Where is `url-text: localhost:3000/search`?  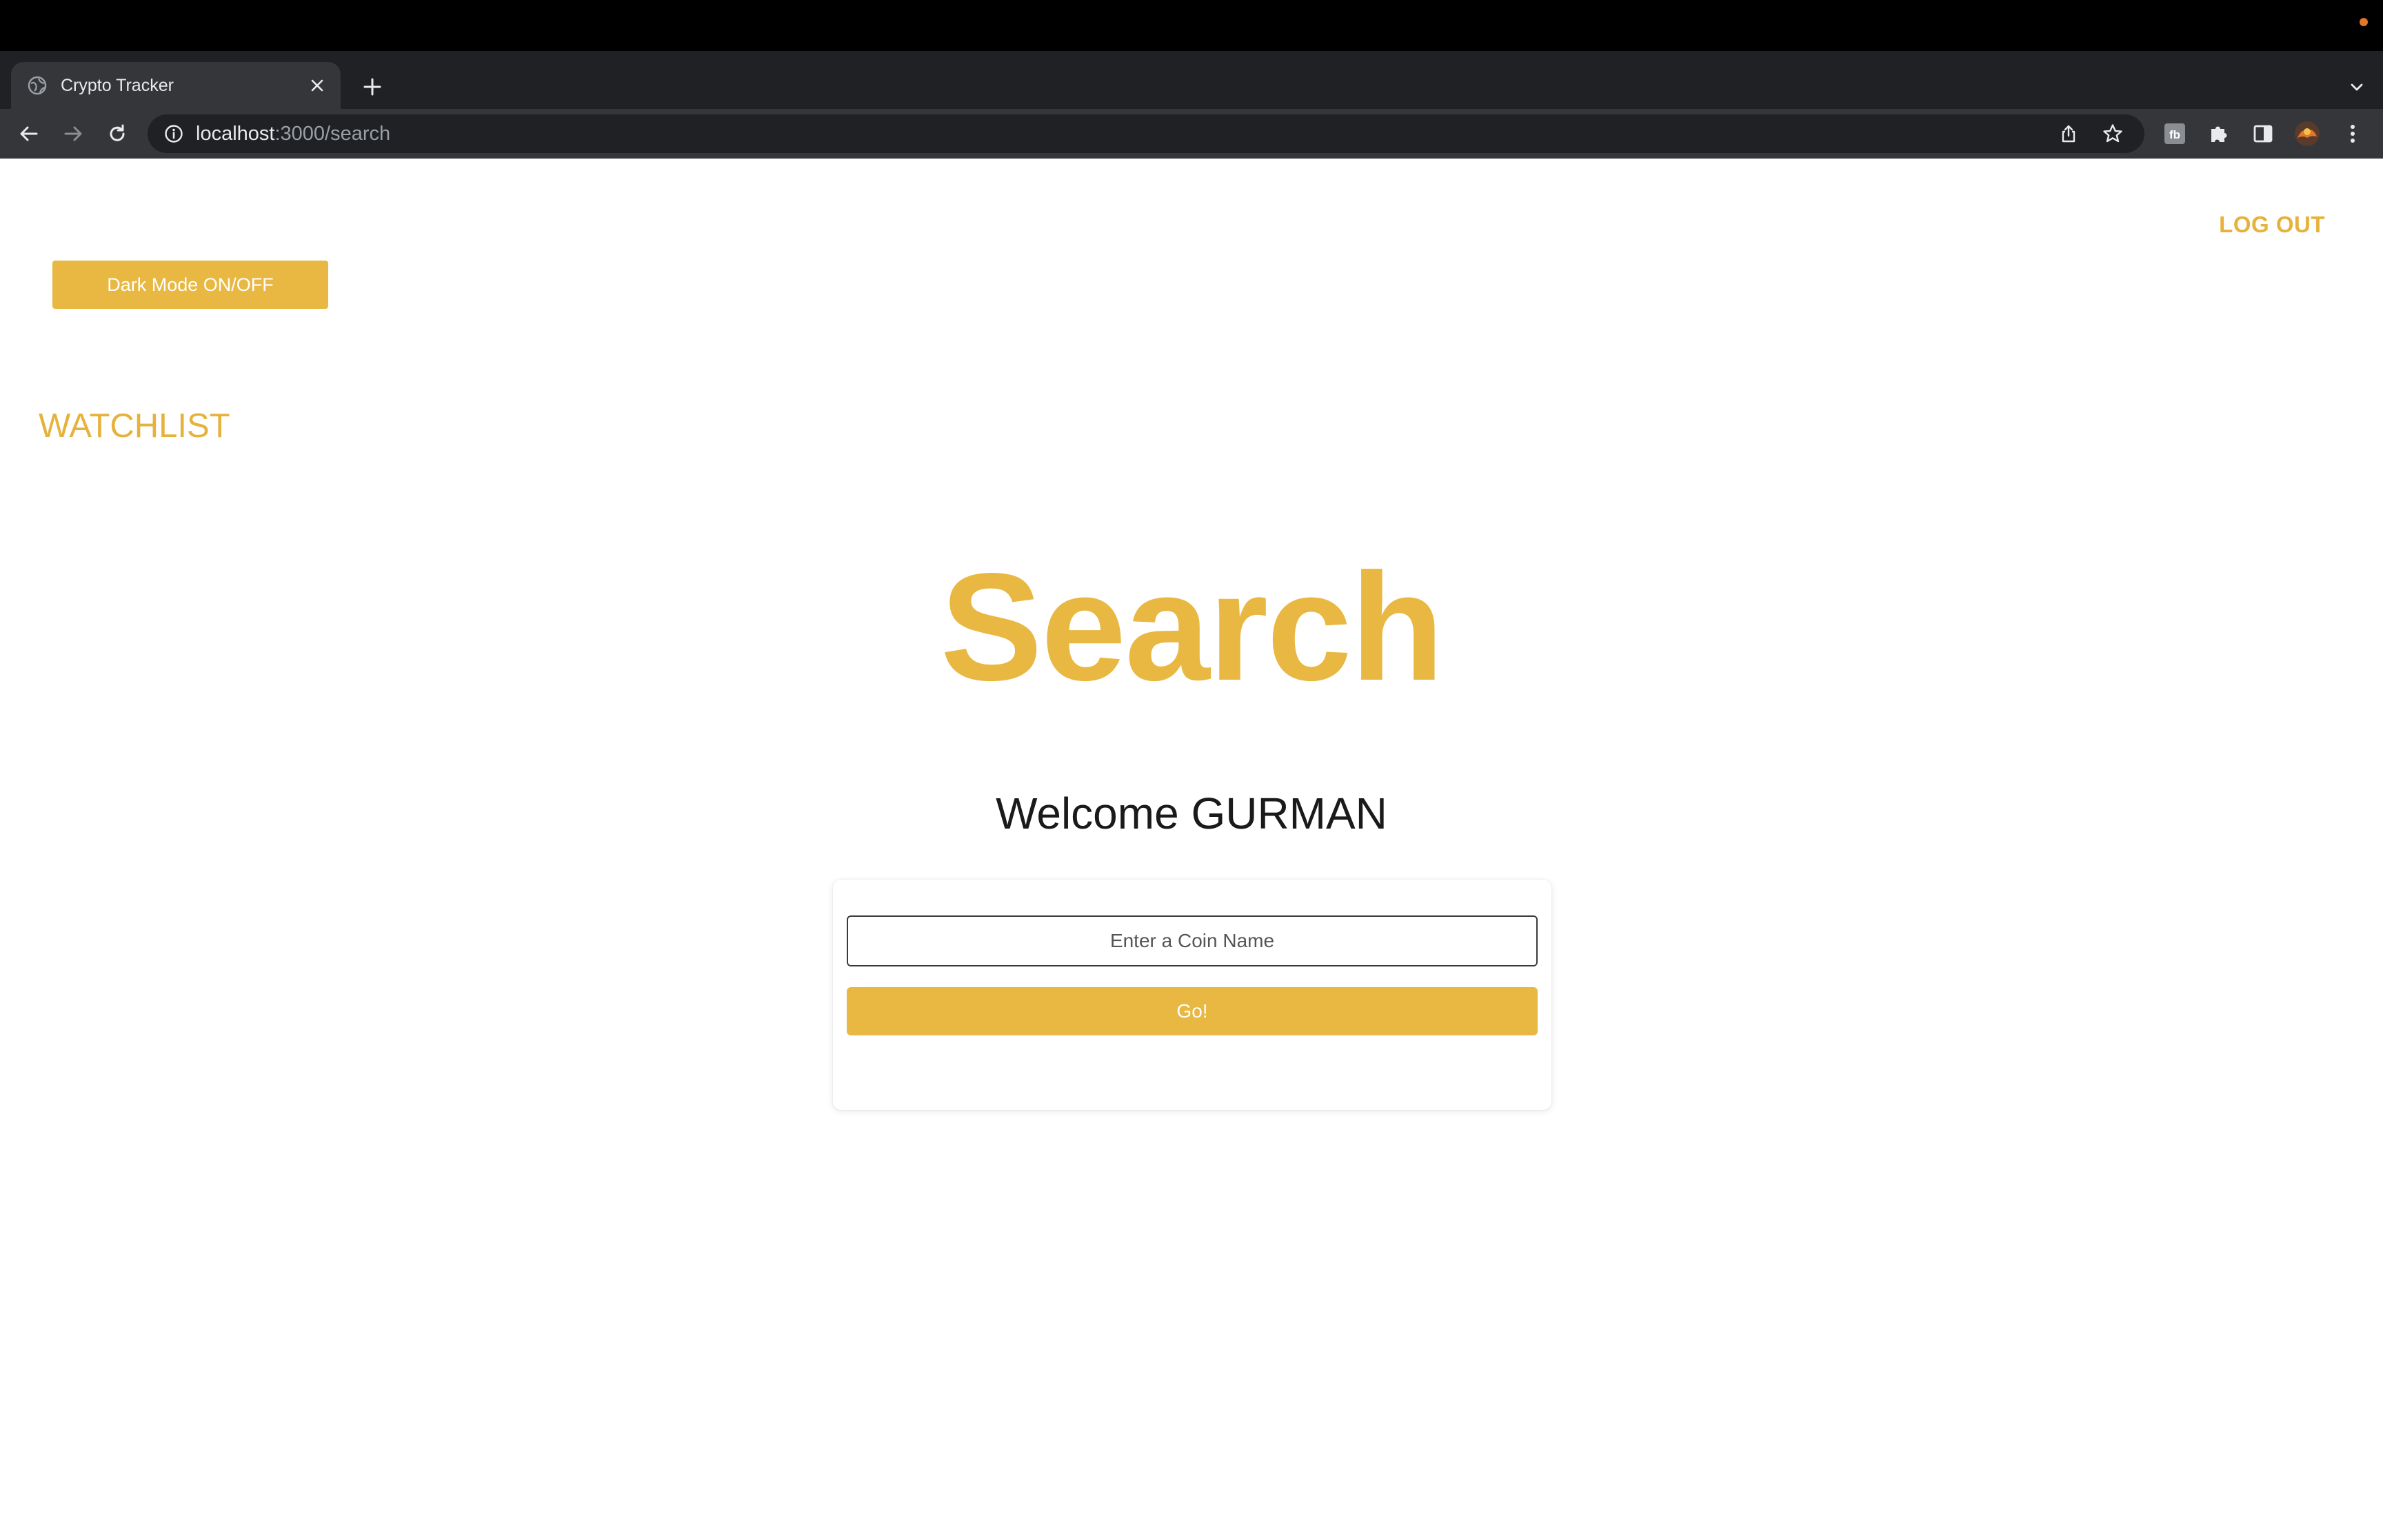 url-text: localhost:3000/search is located at coordinates (293, 134).